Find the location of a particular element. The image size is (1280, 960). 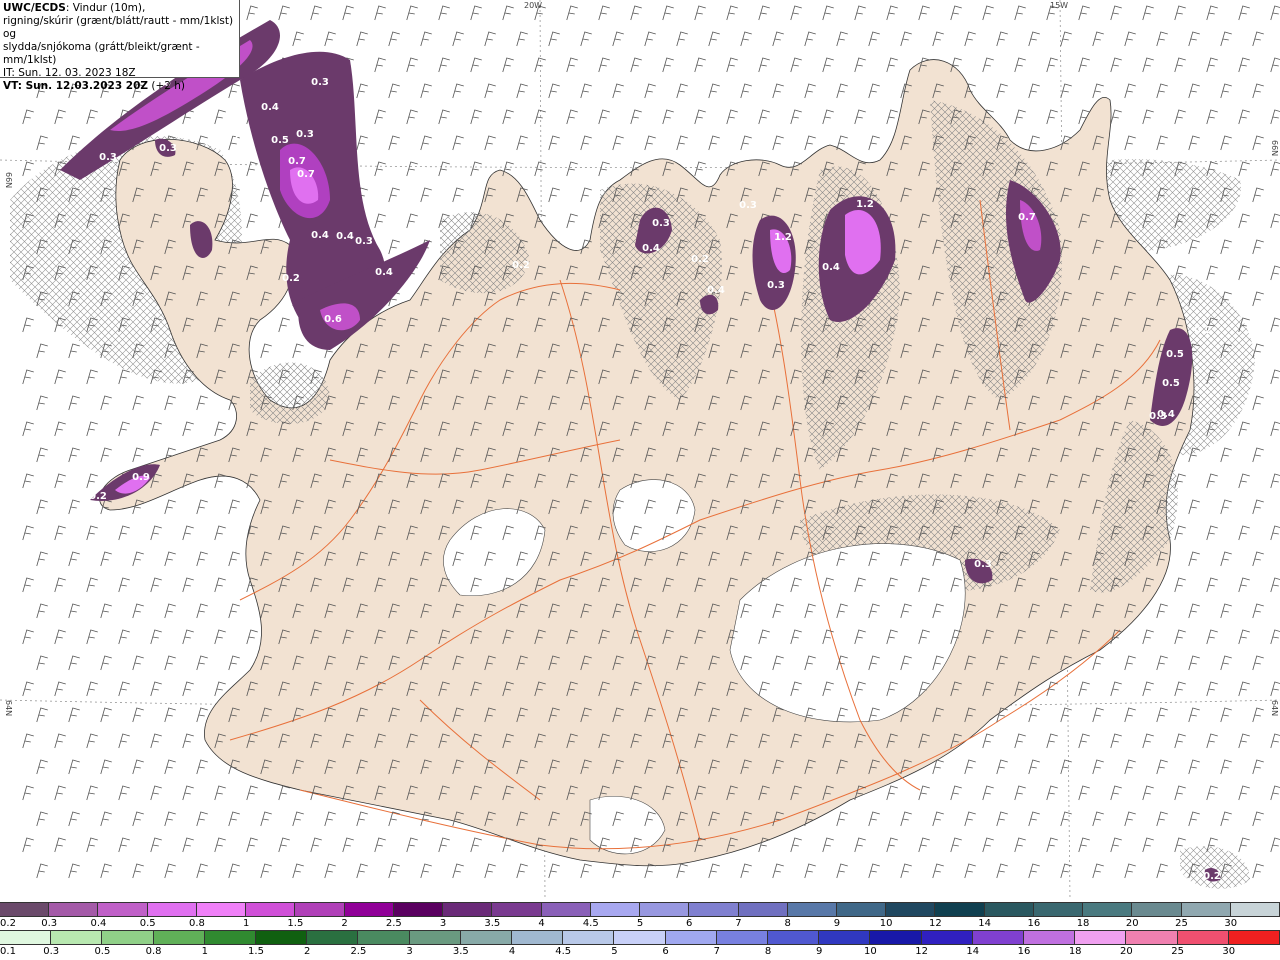

info-title-line: UWC/ECDS: Vindur (10m), is located at coordinates (119, 8).